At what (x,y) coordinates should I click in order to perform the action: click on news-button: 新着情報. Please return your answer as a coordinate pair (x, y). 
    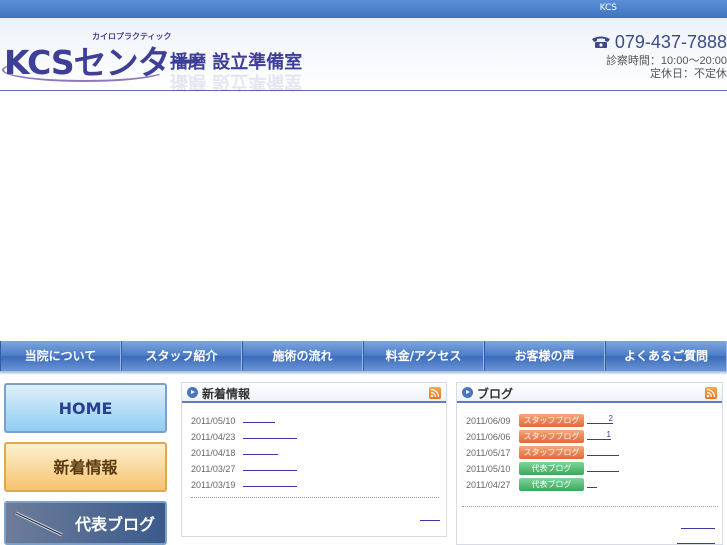
    Looking at the image, I should click on (85, 467).